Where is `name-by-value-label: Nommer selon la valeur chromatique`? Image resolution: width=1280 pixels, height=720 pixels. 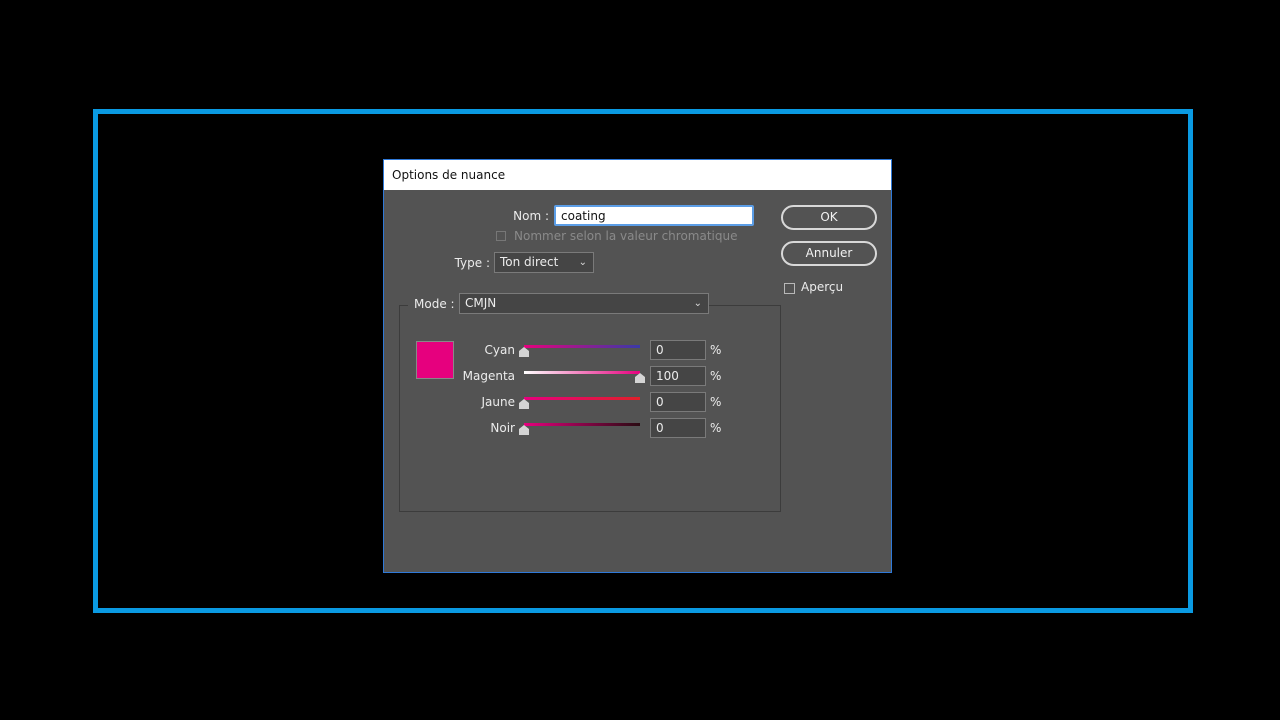 name-by-value-label: Nommer selon la valeur chromatique is located at coordinates (626, 236).